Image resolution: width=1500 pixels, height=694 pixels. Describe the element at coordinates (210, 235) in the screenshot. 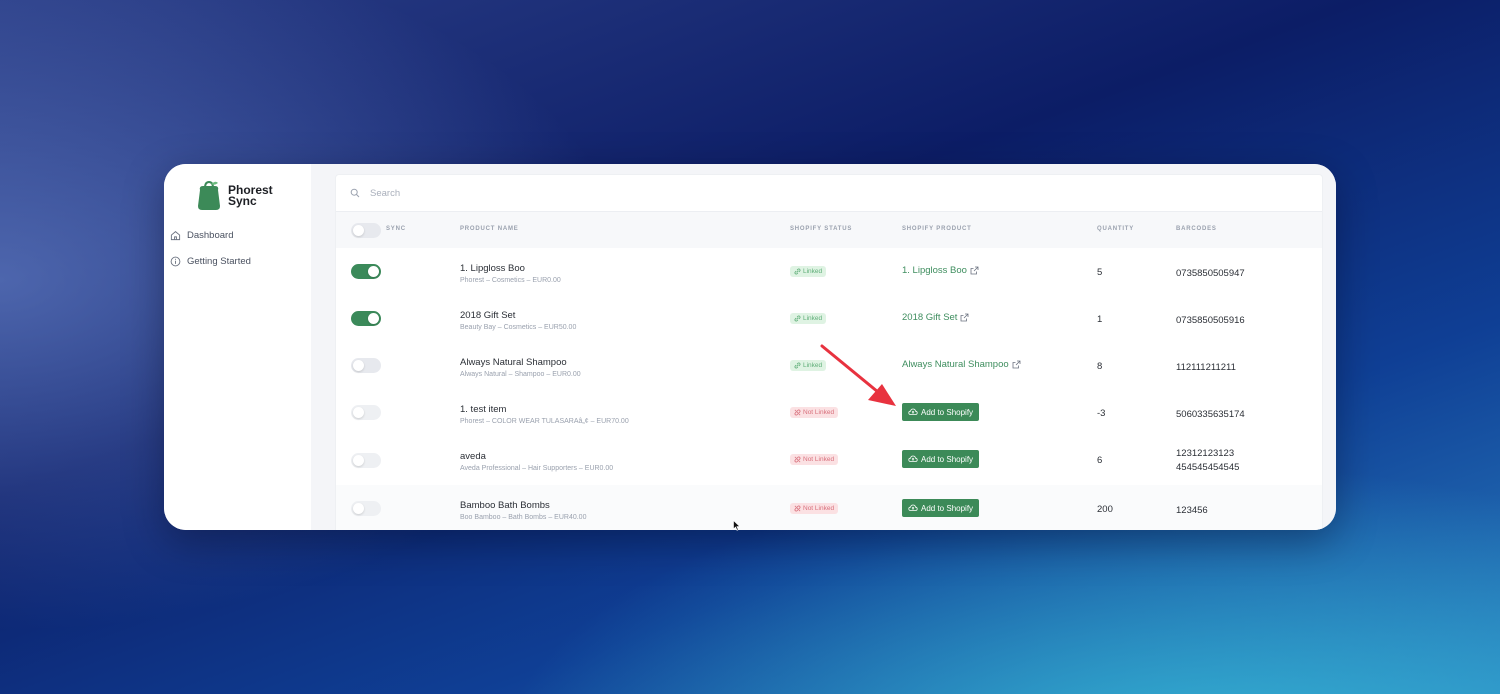

I see `sidebar-item-label: Dashboard` at that location.